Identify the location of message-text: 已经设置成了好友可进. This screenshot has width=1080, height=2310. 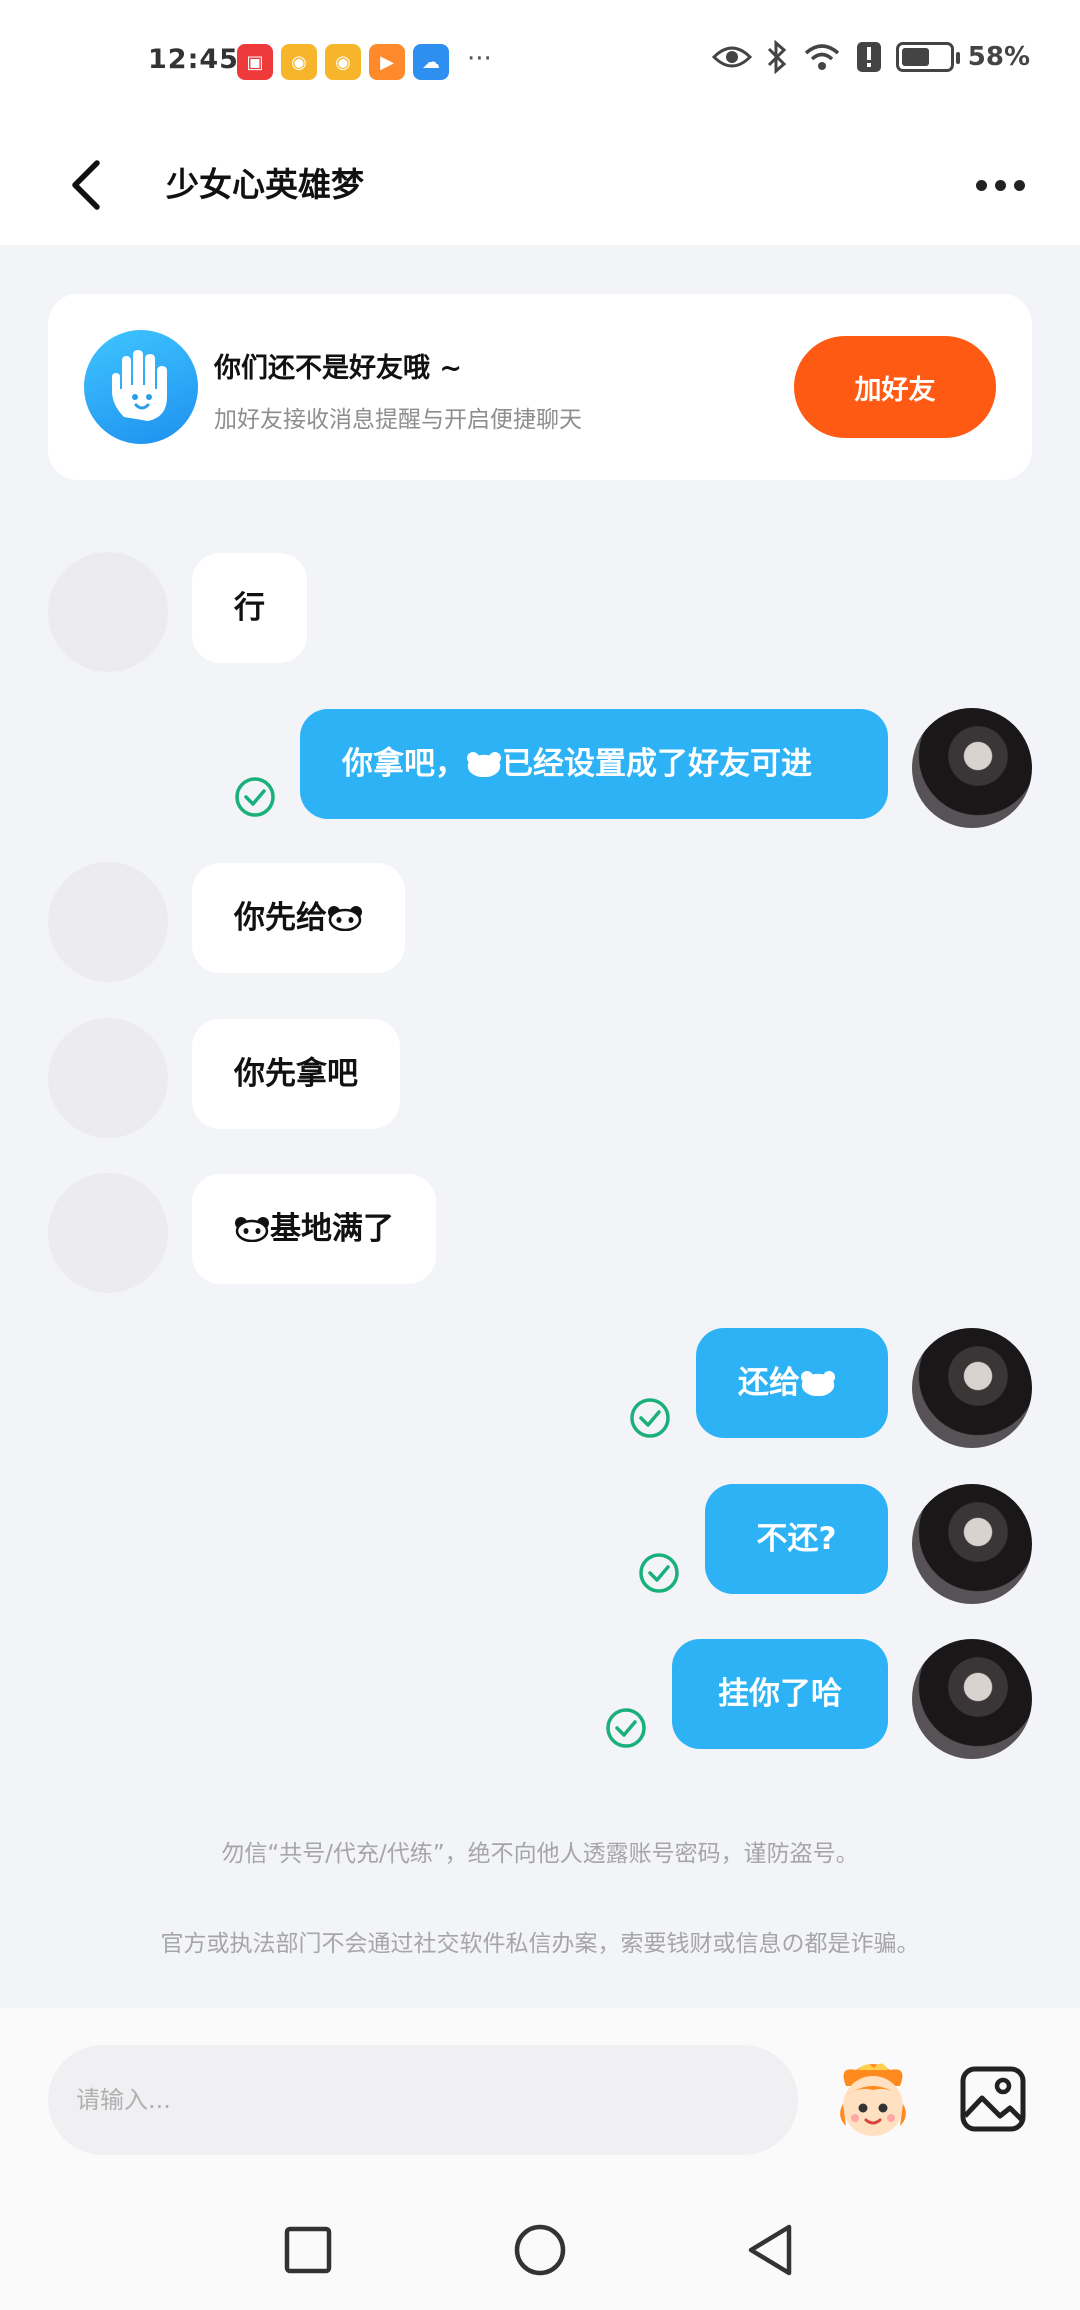
(657, 764).